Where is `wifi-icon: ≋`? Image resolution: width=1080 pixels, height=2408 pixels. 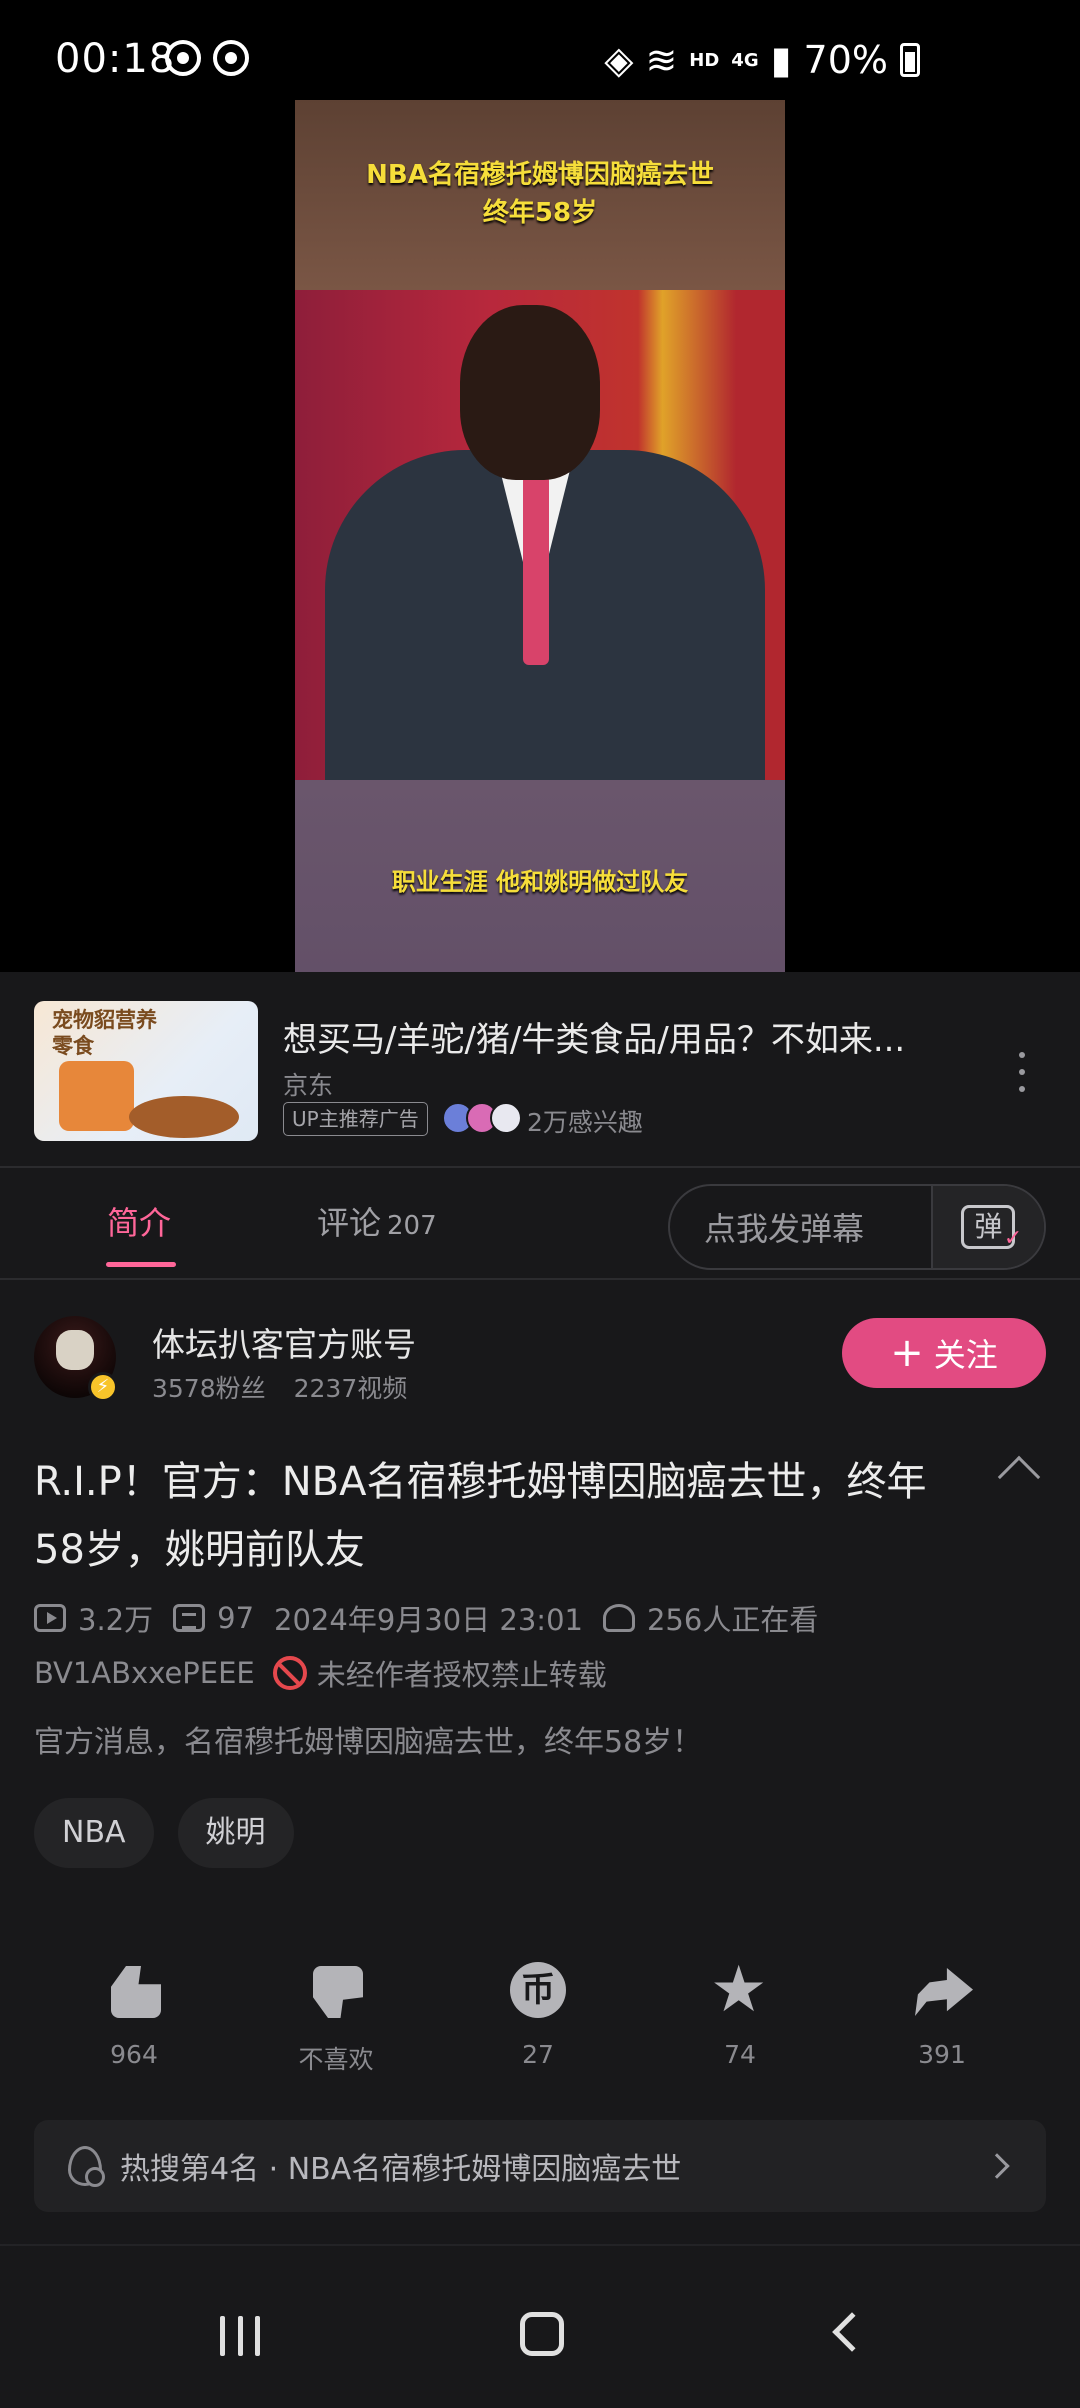 wifi-icon: ≋ is located at coordinates (661, 60).